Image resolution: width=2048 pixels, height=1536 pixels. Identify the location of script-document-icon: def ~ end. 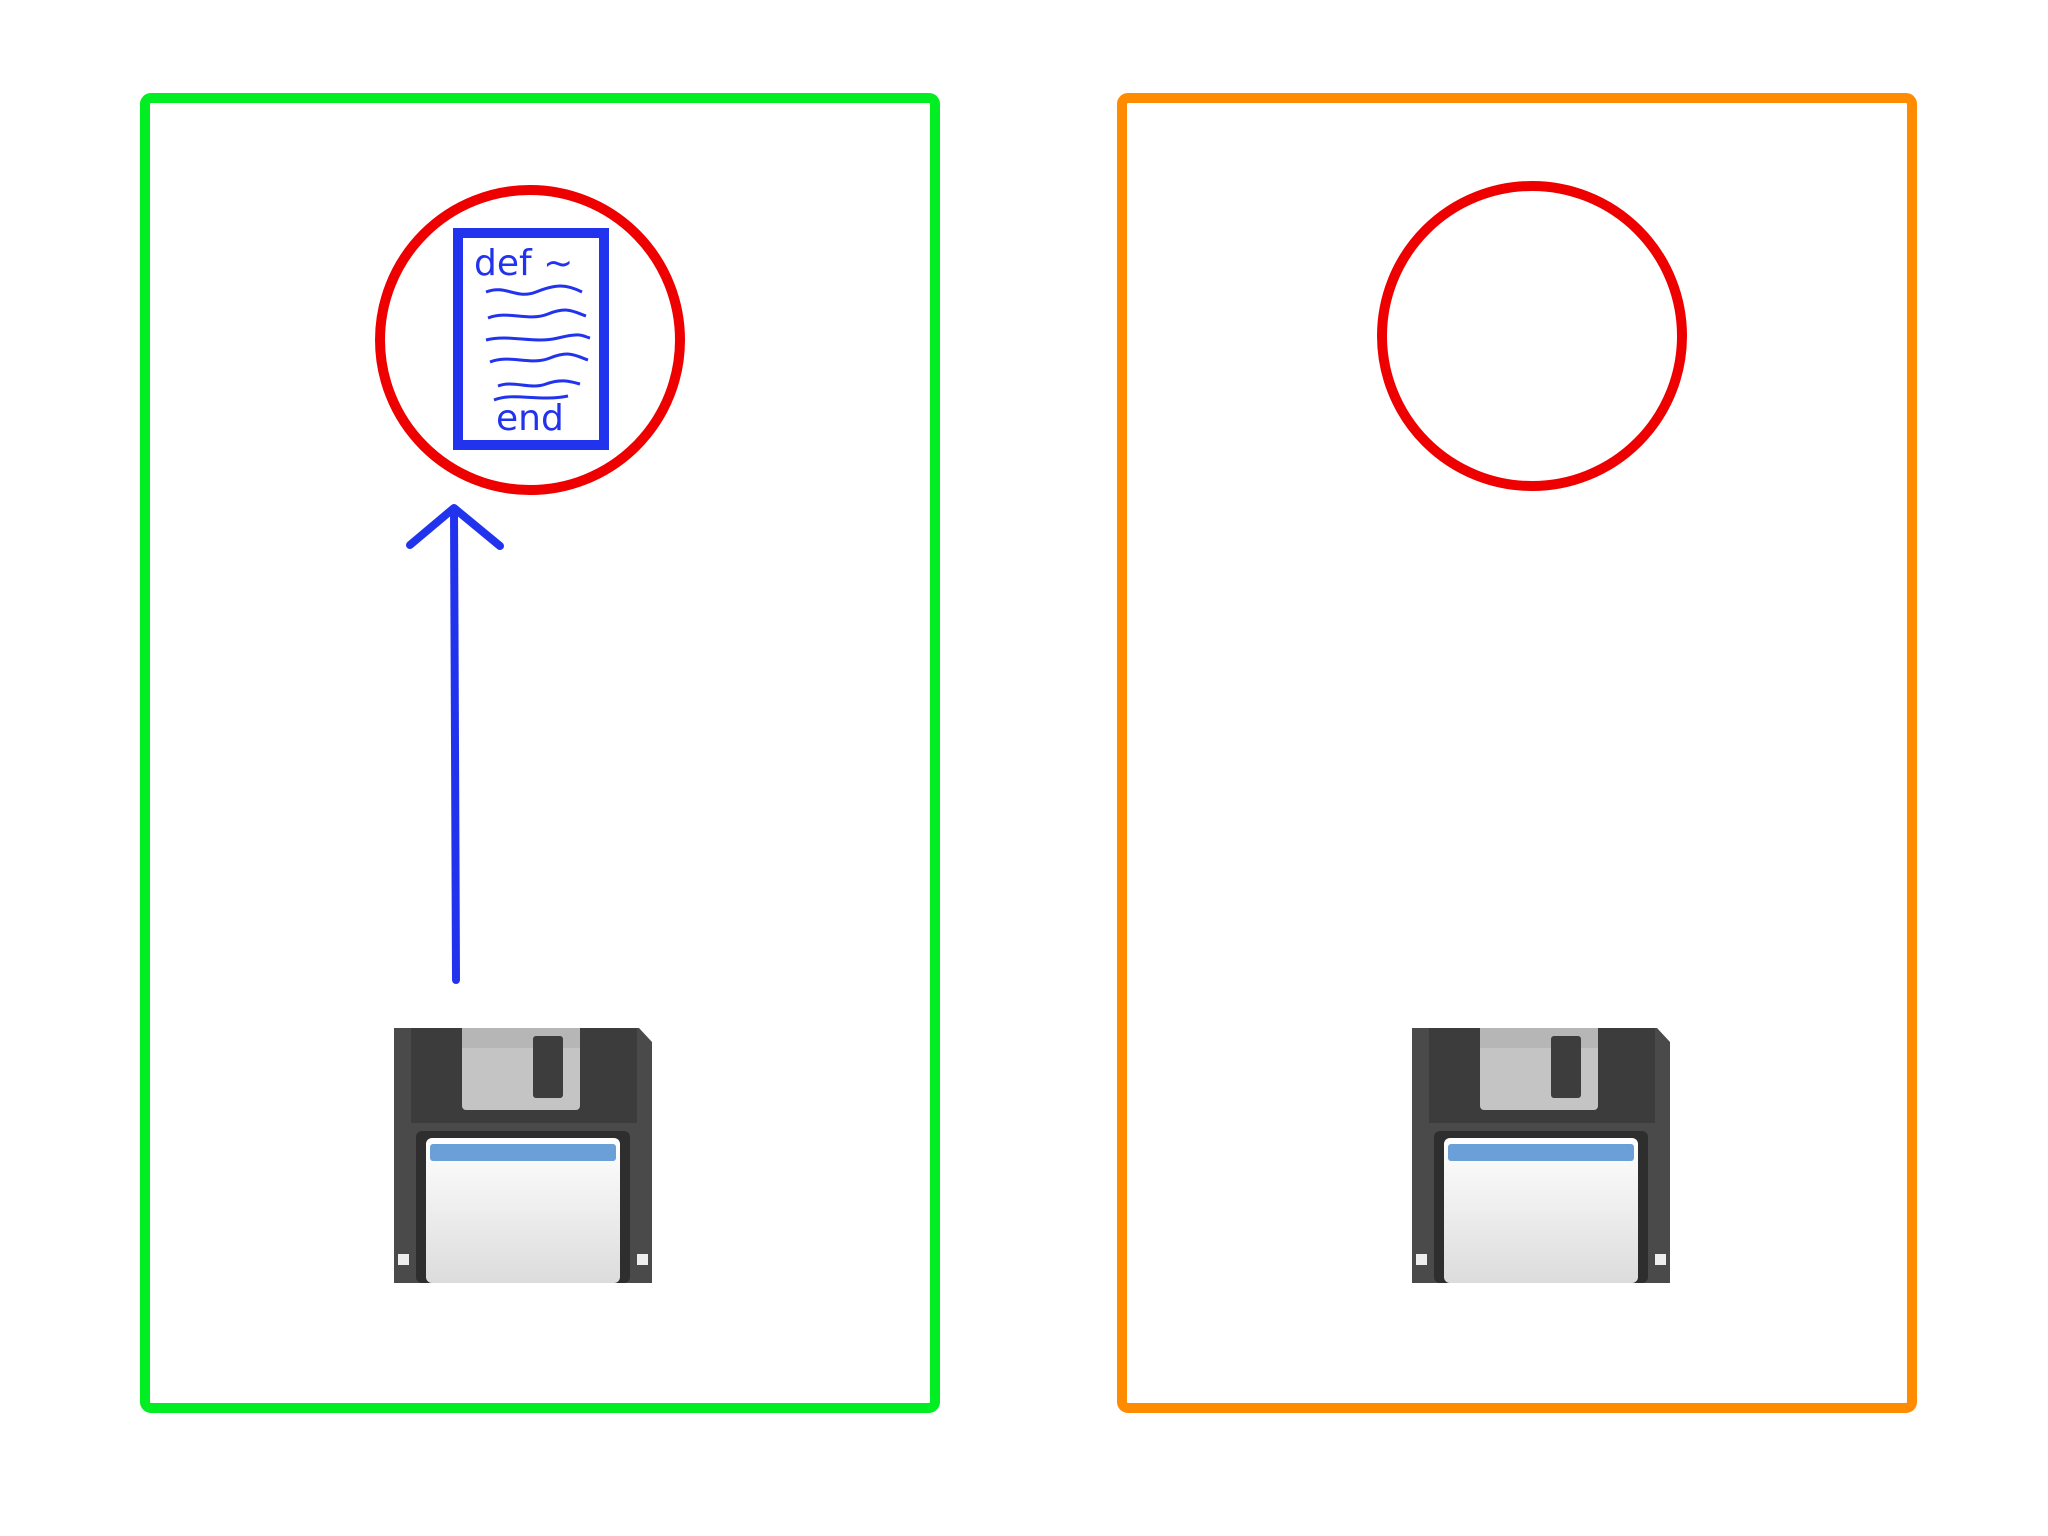
(531, 339).